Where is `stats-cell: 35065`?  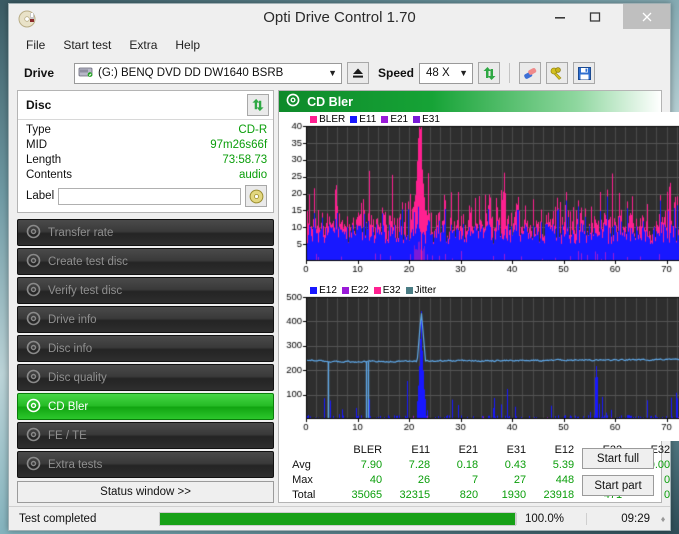
stats-cell: 35065 is located at coordinates (367, 494).